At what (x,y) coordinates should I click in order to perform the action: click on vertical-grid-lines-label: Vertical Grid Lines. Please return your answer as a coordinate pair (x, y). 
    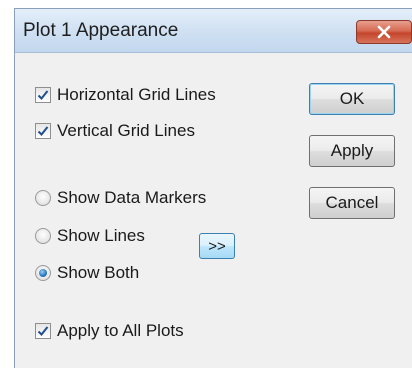
    Looking at the image, I should click on (126, 130).